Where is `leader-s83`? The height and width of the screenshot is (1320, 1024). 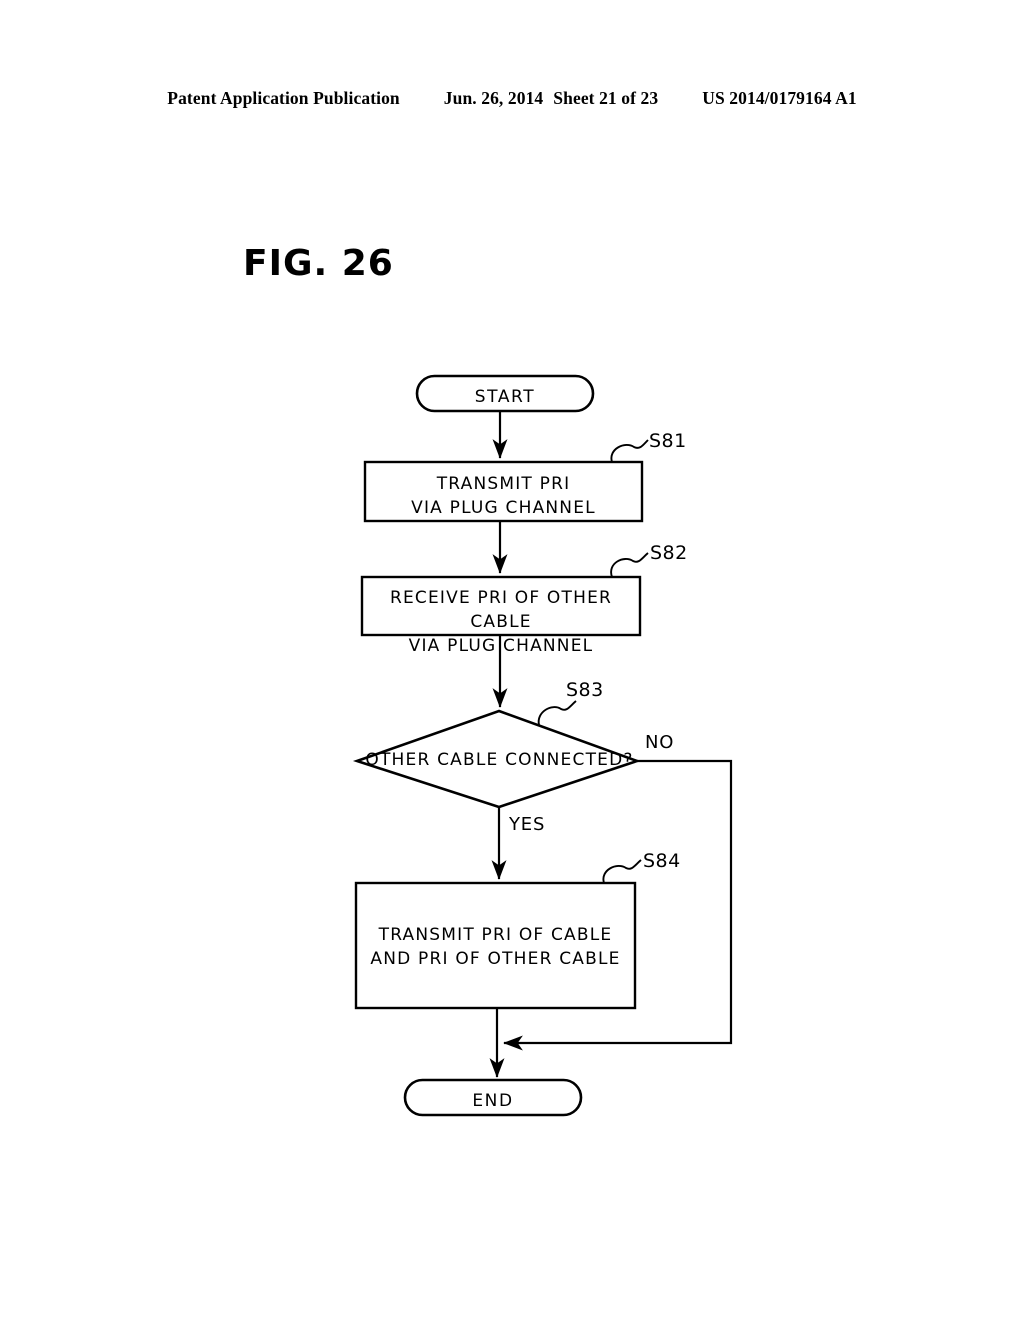 leader-s83 is located at coordinates (557, 713).